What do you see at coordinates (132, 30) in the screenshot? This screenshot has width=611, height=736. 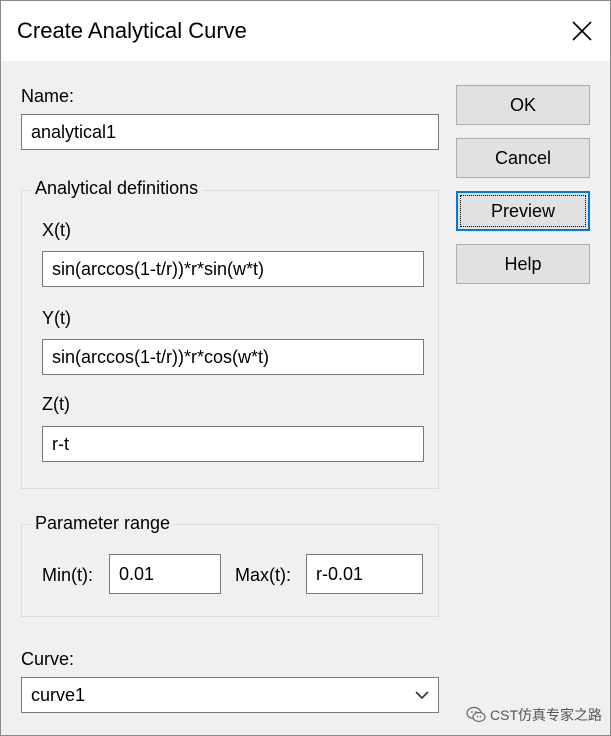 I see `dialog-title: Create Analytical Curve` at bounding box center [132, 30].